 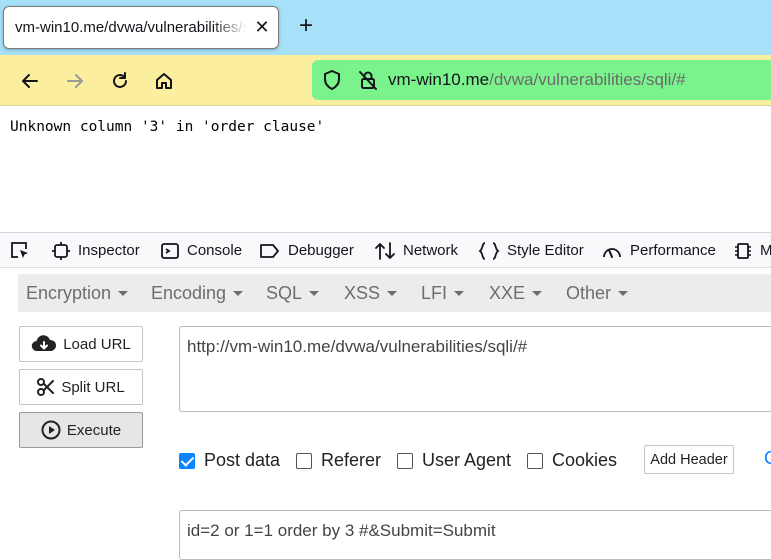 I want to click on load-url-button: Load URL, so click(x=81, y=344).